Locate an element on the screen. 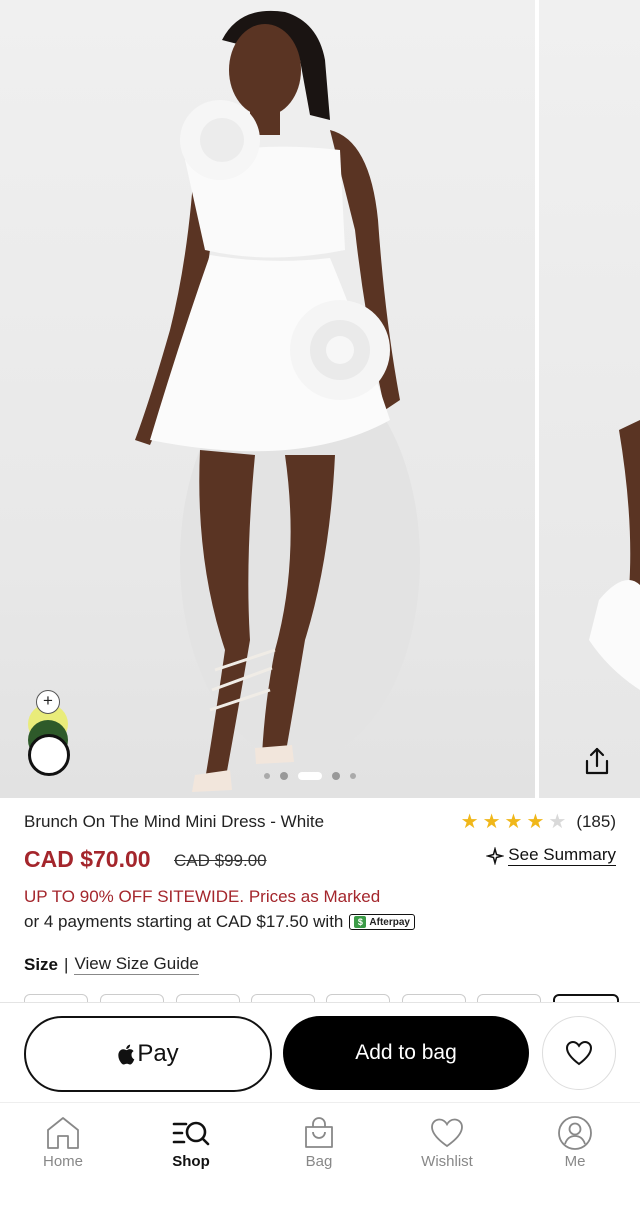 This screenshot has width=640, height=1226. tab-home: Home is located at coordinates (63, 1141).